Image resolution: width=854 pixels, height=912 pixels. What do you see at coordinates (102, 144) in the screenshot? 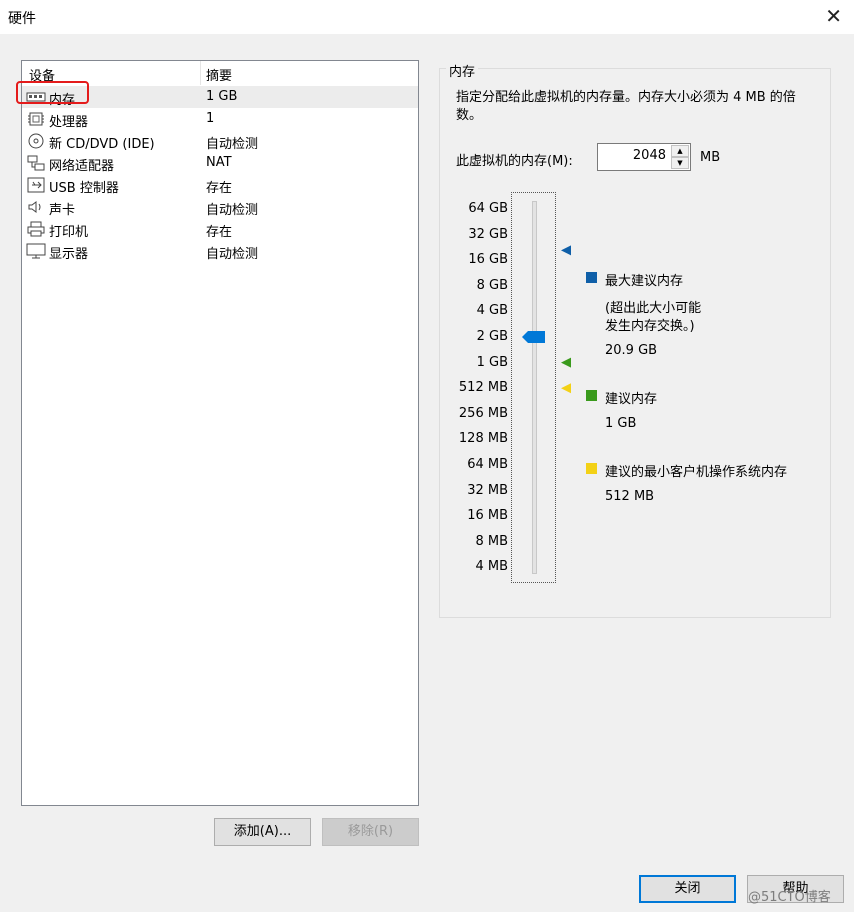
I see `device-name: 新 CD/DVD (IDE)` at bounding box center [102, 144].